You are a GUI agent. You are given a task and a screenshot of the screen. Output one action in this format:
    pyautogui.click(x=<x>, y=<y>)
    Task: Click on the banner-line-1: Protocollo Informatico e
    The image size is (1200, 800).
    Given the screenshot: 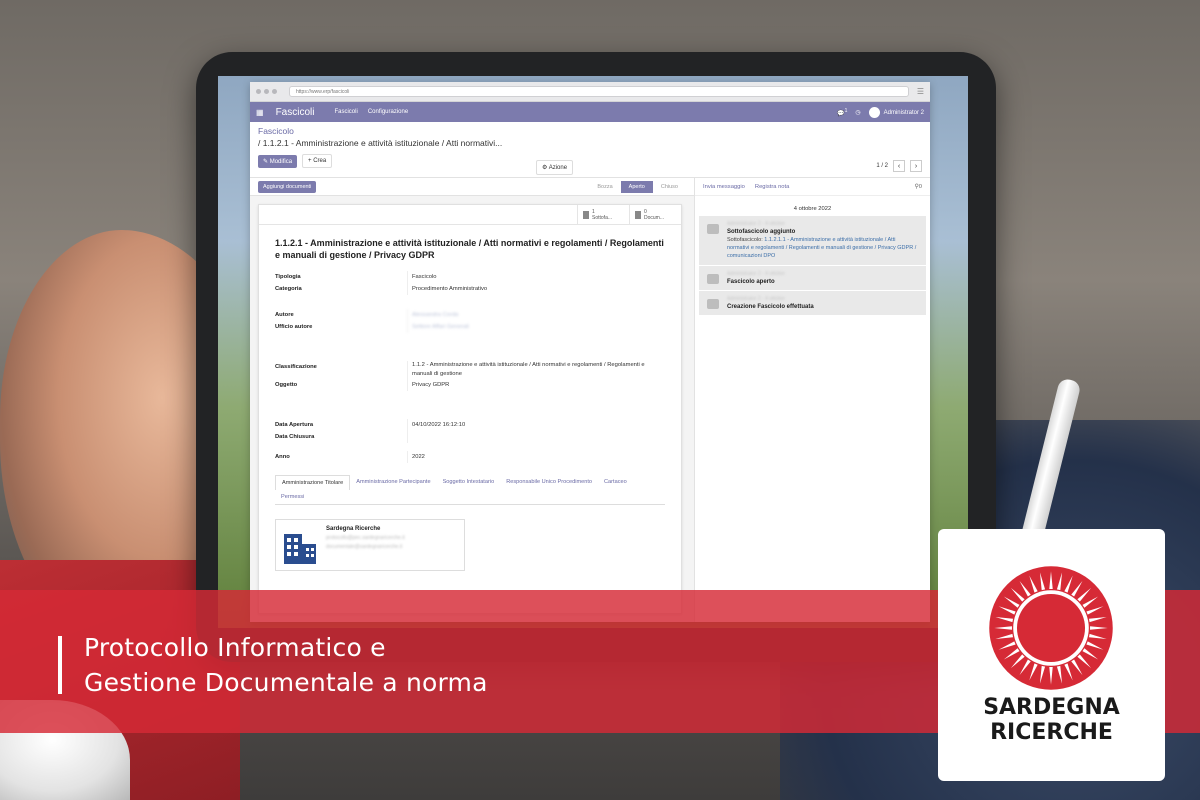 What is the action you would take?
    pyautogui.click(x=235, y=647)
    